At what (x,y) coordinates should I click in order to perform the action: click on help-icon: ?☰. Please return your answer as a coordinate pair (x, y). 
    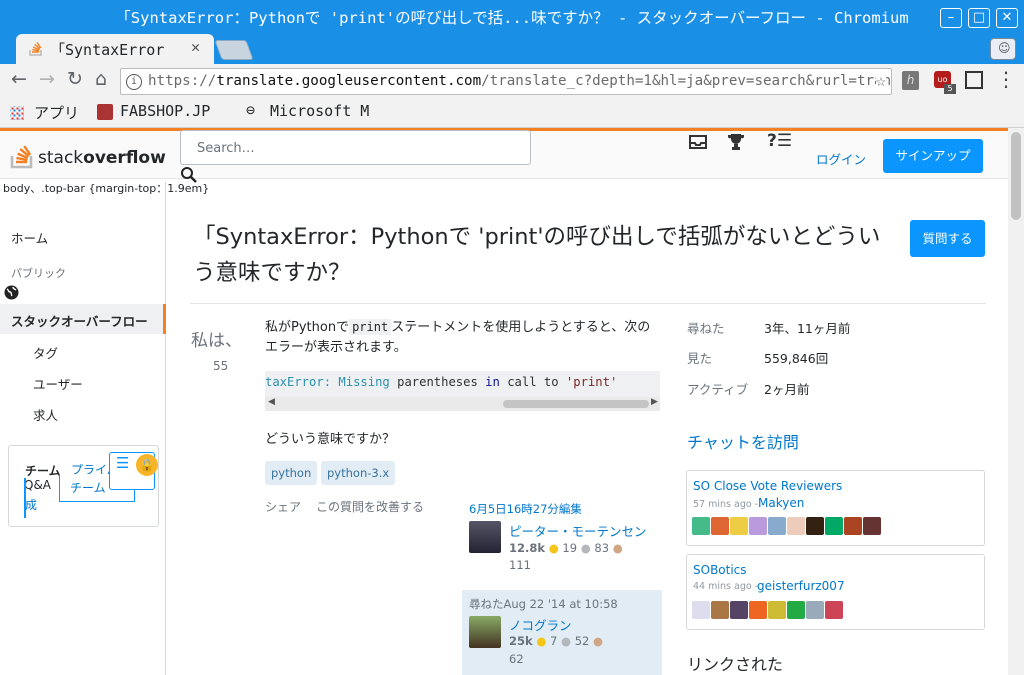
    Looking at the image, I should click on (779, 141).